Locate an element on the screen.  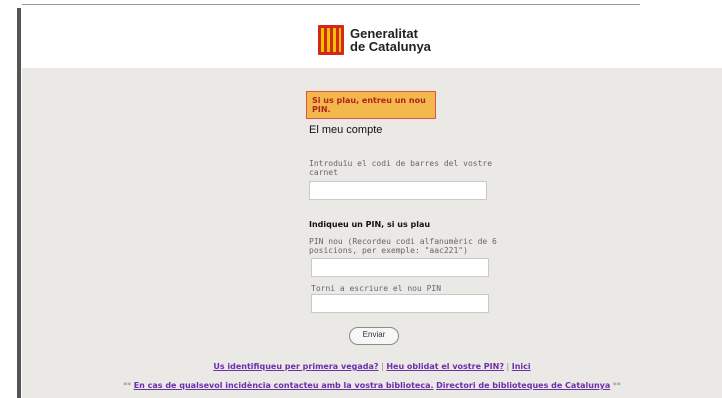
header: Generalitat de Catalunya is located at coordinates (372, 38).